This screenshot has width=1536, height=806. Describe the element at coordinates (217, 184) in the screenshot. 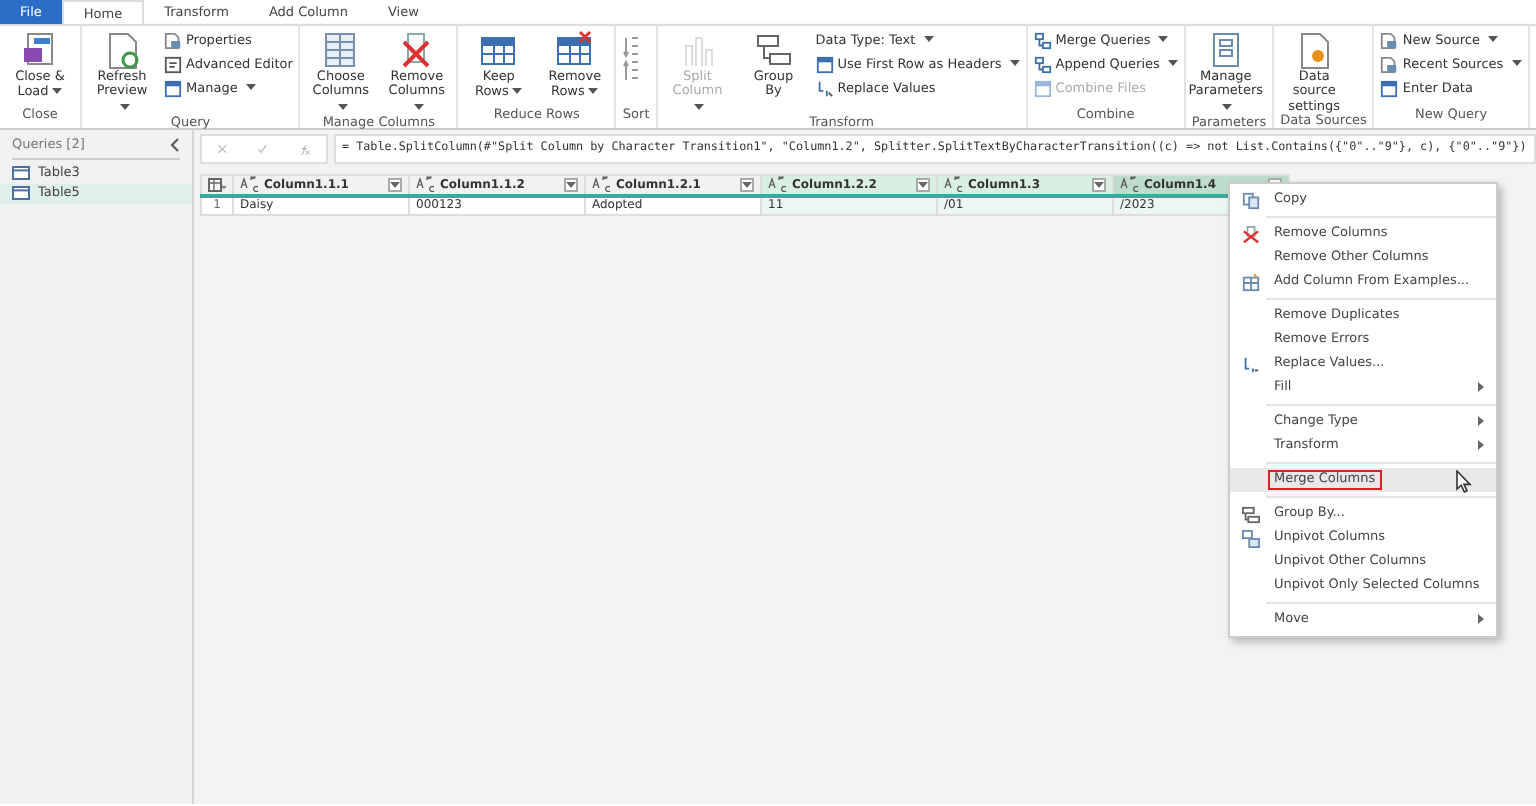

I see `table-menu-icon` at that location.